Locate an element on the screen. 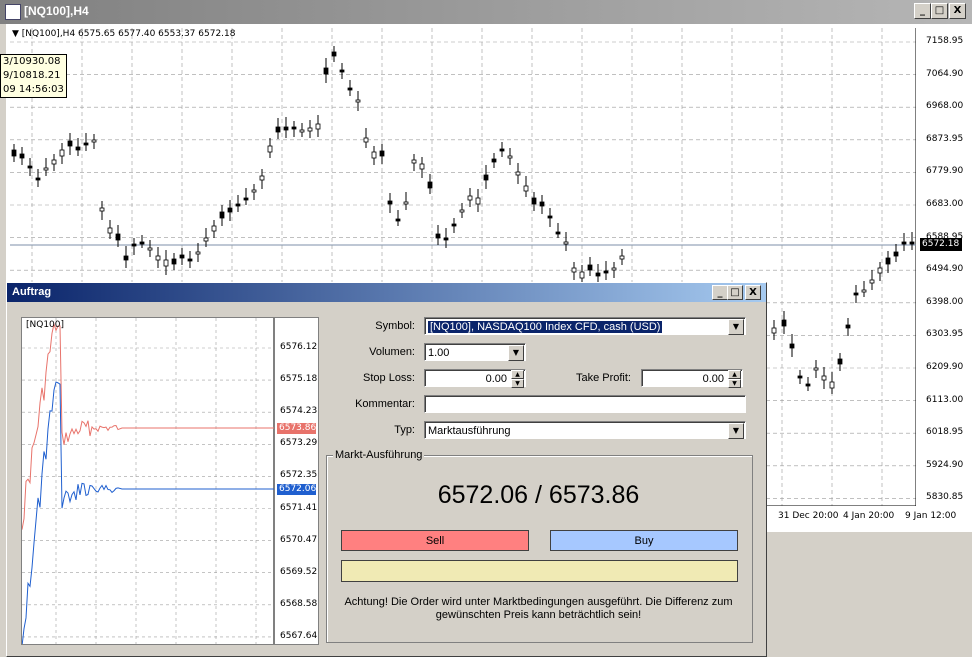  close-button: X is located at coordinates (957, 11).